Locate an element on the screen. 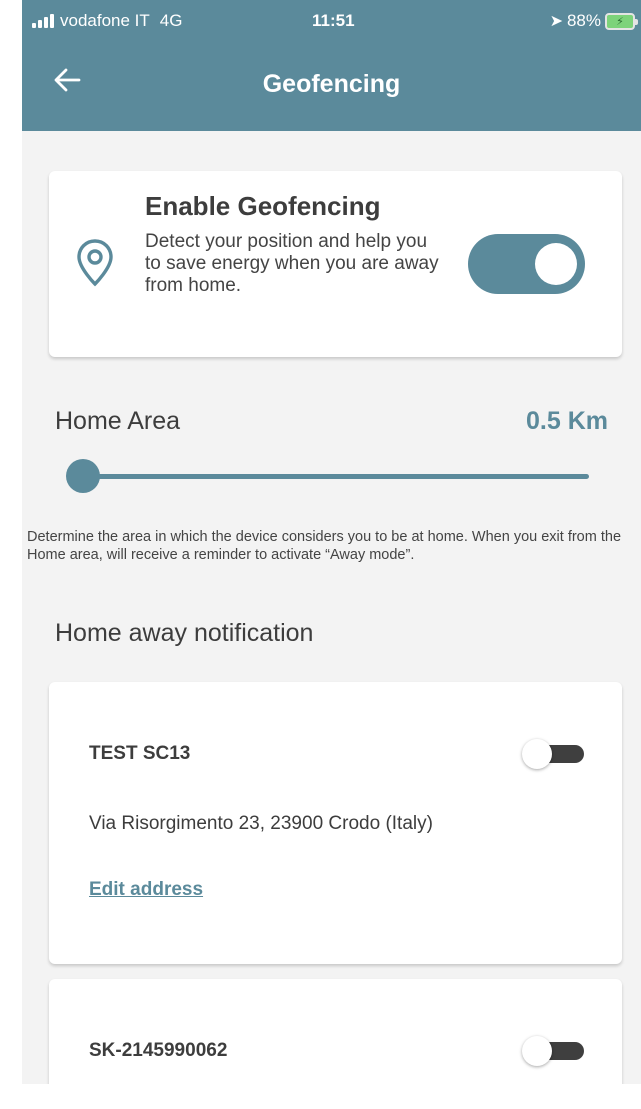 The width and height of the screenshot is (641, 1109). battery-icon: ⚡ is located at coordinates (621, 21).